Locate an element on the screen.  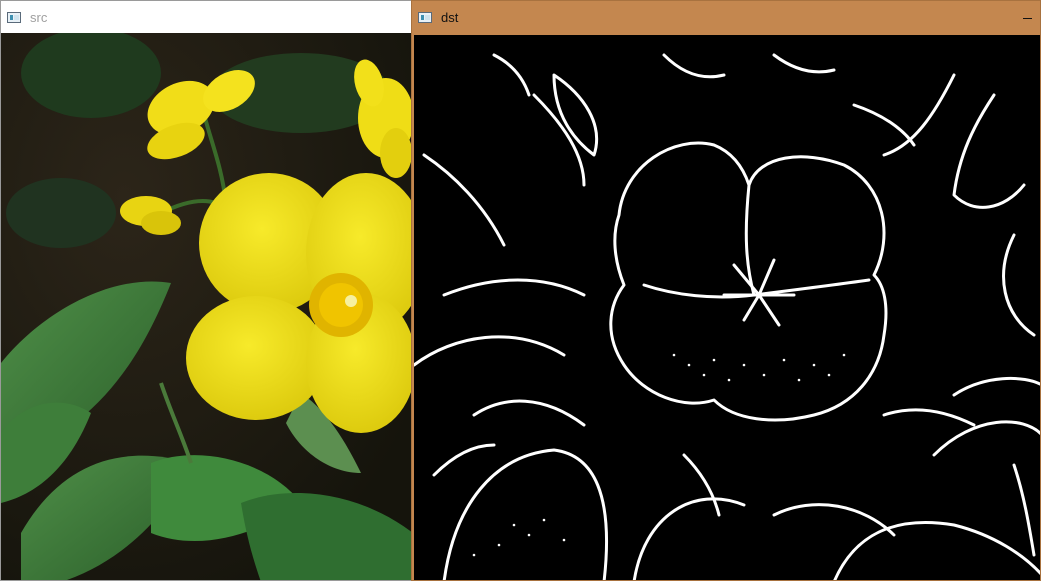
src-window-title: src is located at coordinates (39, 17).